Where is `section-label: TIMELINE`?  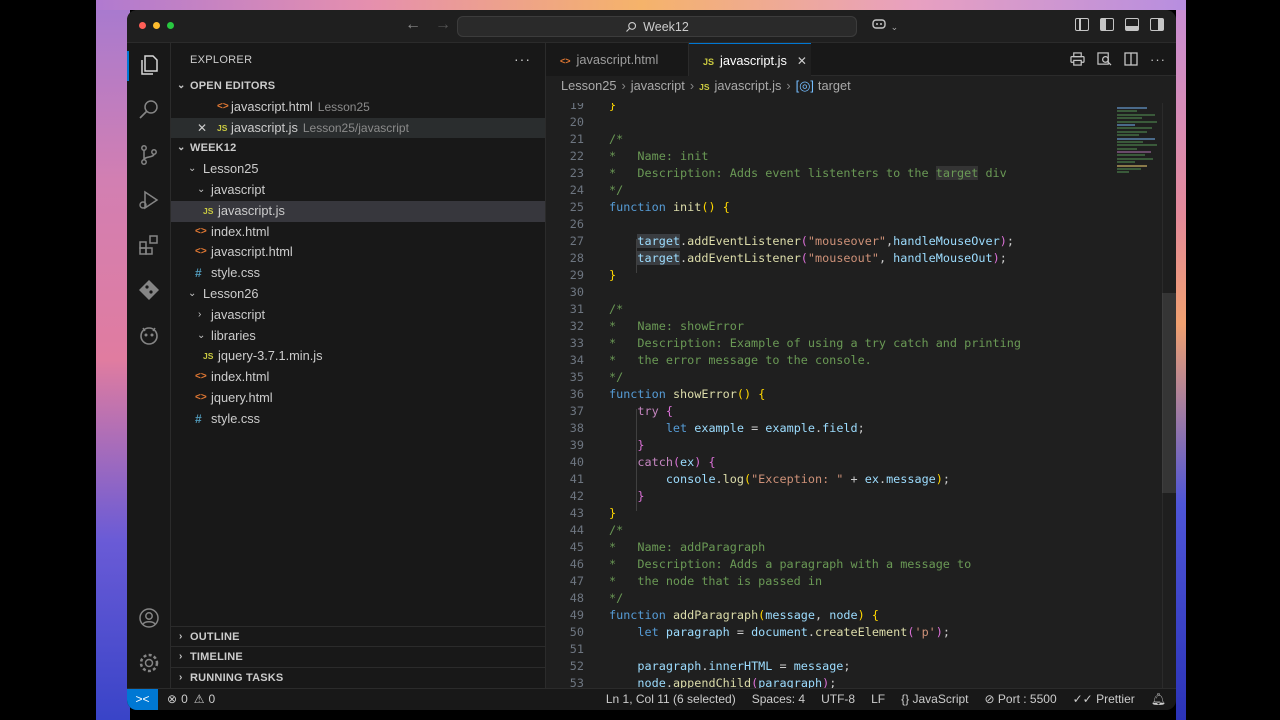 section-label: TIMELINE is located at coordinates (216, 657).